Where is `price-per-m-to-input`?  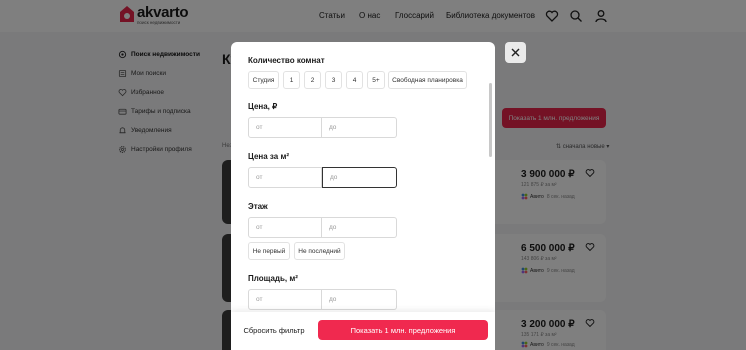
price-per-m-to-input is located at coordinates (359, 177).